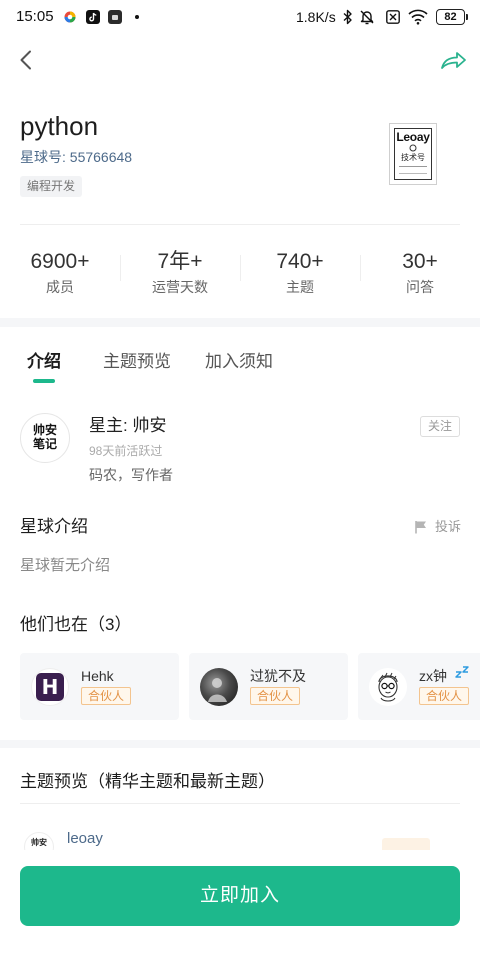 This screenshot has width=480, height=960. I want to click on stat-label: 运营天数, so click(180, 287).